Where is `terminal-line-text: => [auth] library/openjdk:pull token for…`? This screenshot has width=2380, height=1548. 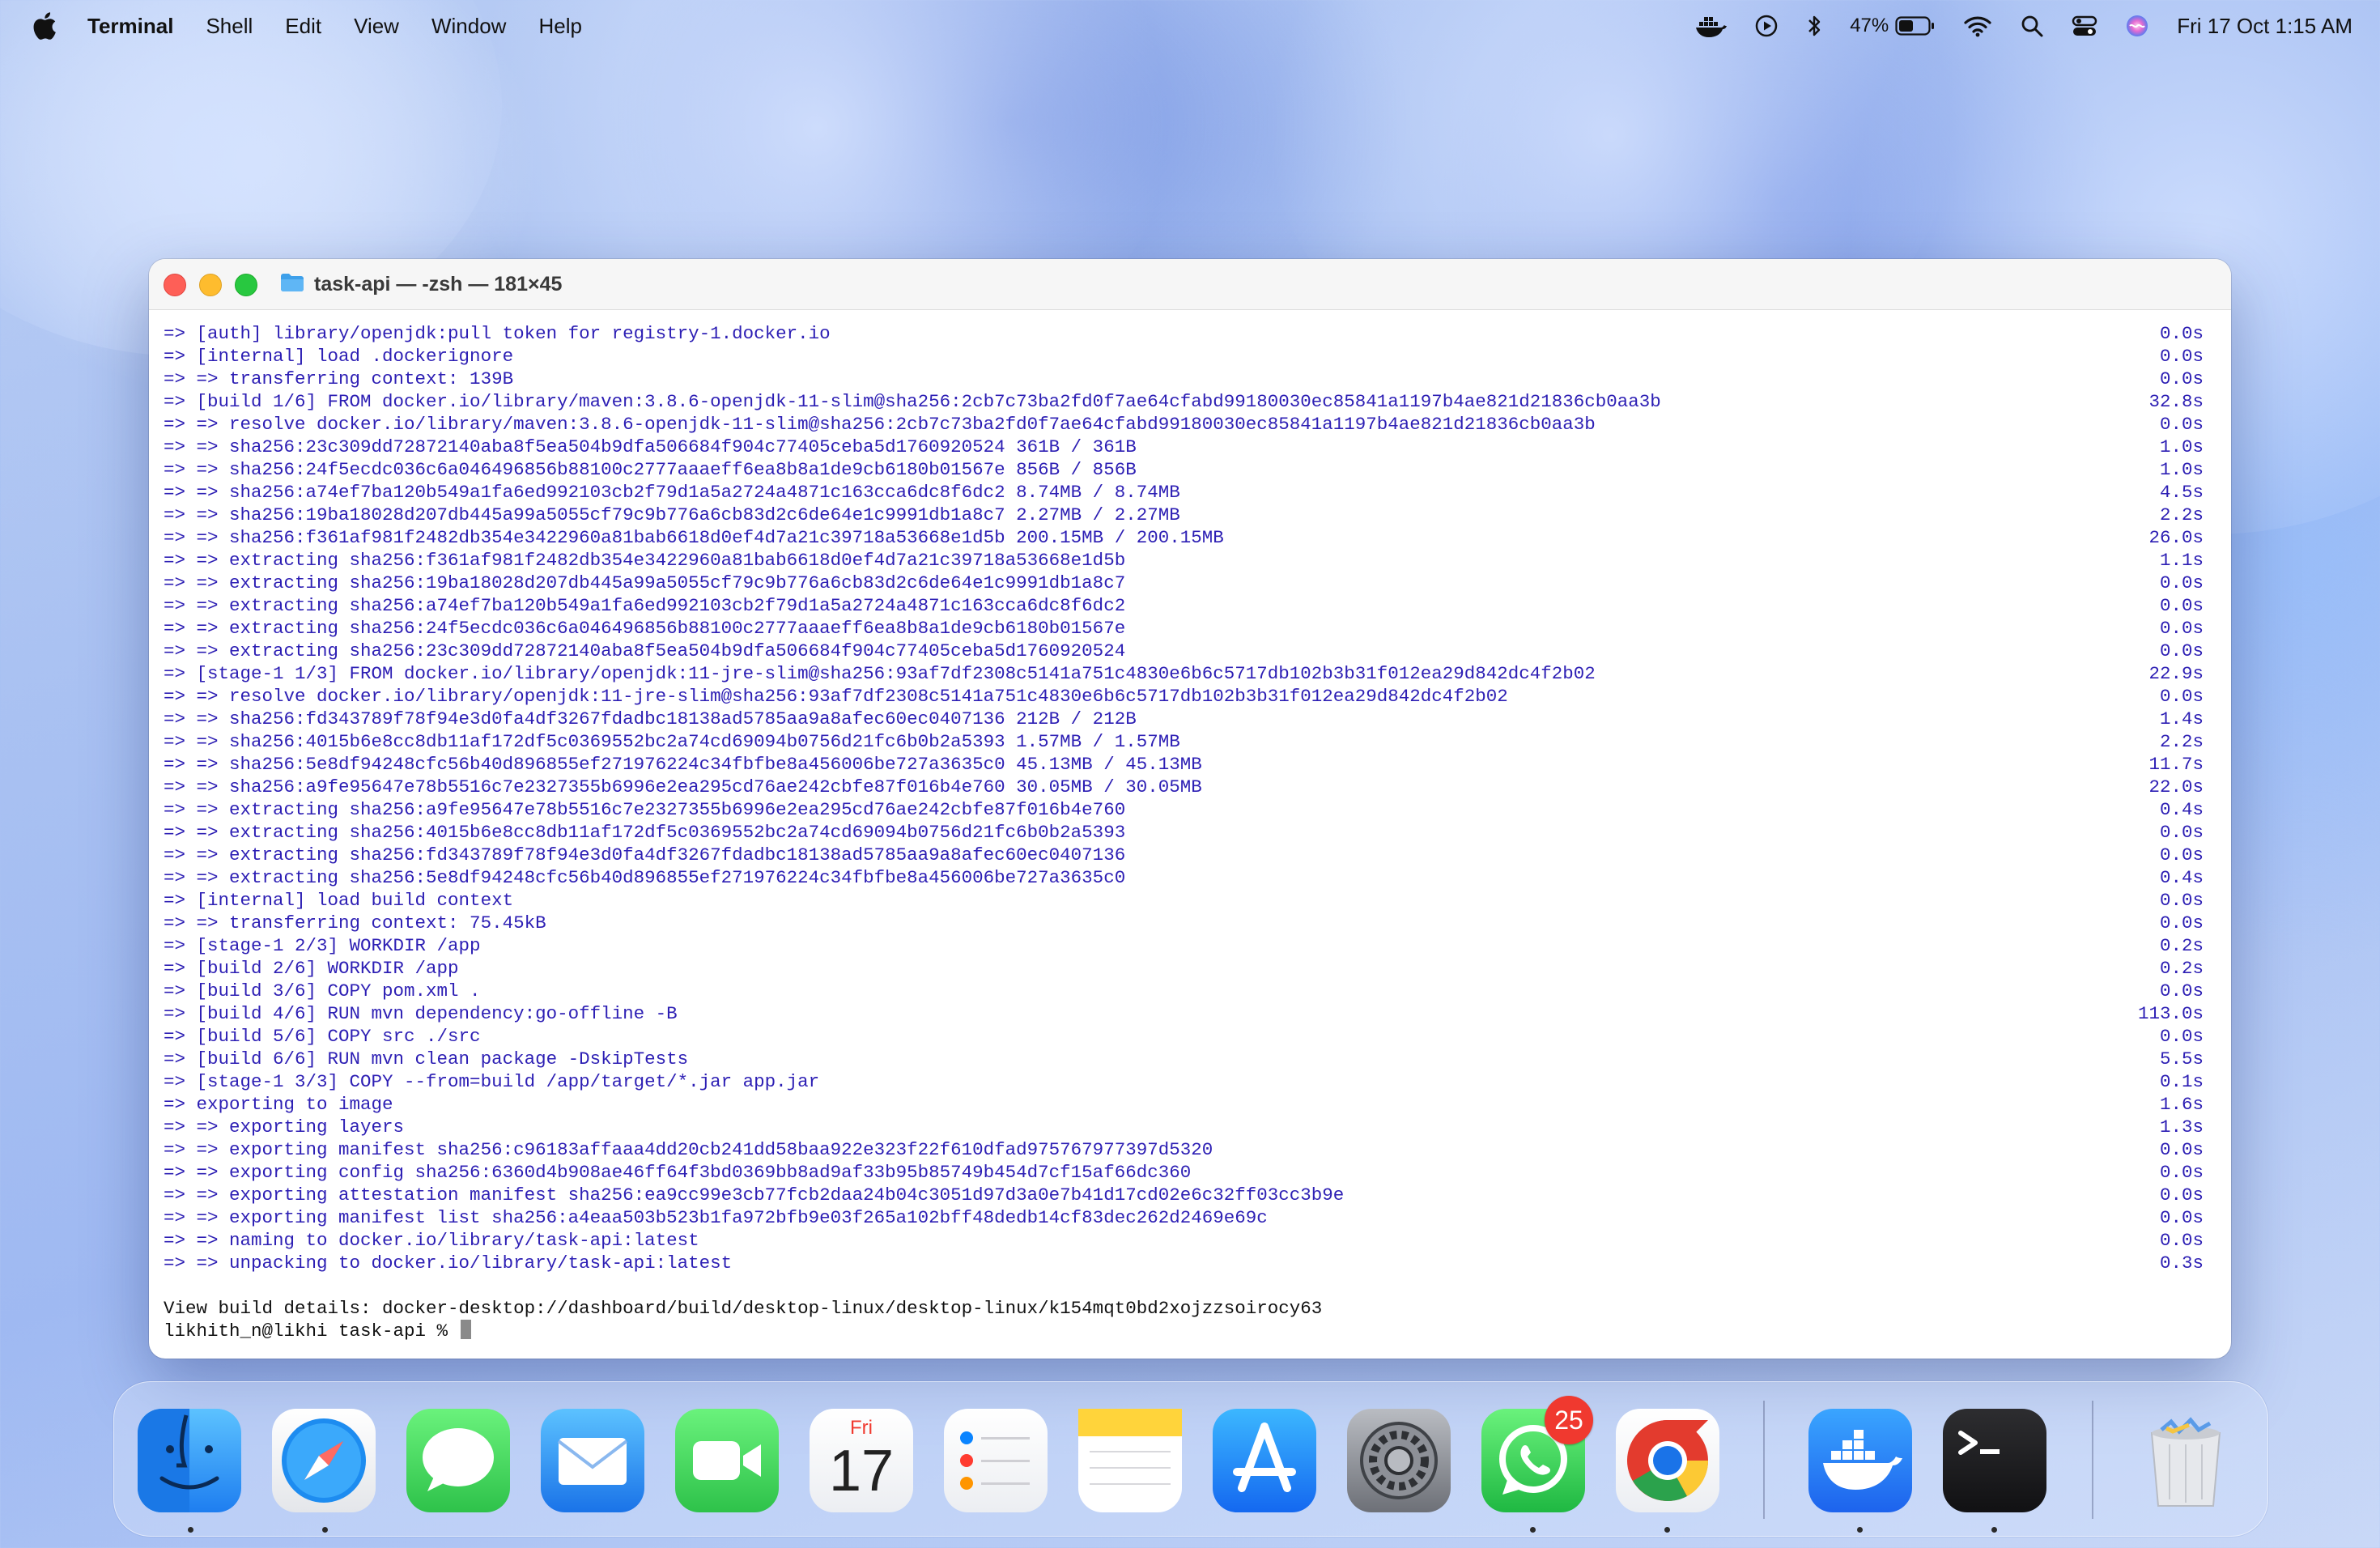
terminal-line-text: => [auth] library/openjdk:pull token for… is located at coordinates (498, 333).